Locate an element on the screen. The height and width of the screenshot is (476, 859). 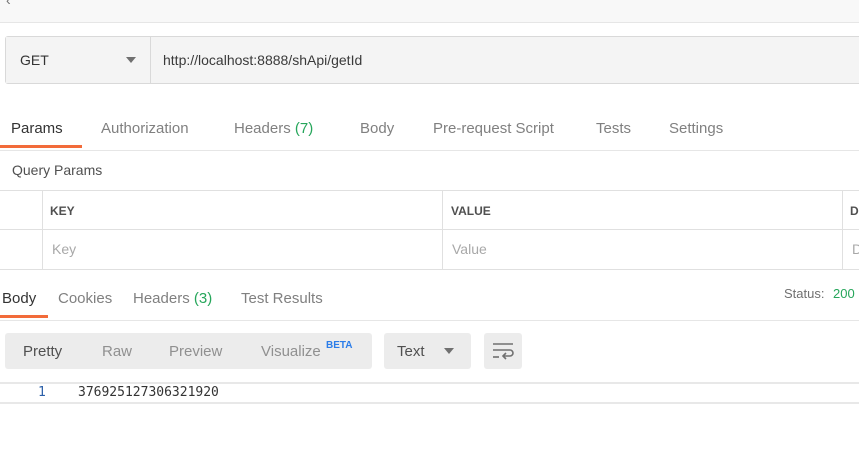
query-params-title: Query Params is located at coordinates (57, 170).